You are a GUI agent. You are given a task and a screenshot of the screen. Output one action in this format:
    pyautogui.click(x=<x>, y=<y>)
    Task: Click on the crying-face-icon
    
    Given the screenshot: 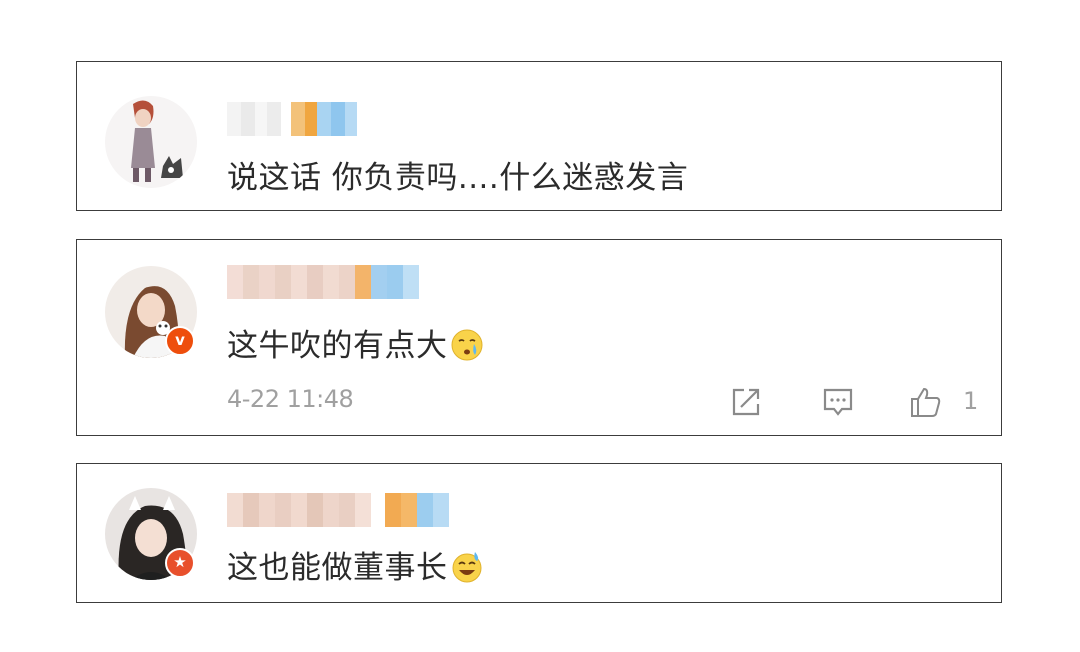 What is the action you would take?
    pyautogui.click(x=466, y=345)
    